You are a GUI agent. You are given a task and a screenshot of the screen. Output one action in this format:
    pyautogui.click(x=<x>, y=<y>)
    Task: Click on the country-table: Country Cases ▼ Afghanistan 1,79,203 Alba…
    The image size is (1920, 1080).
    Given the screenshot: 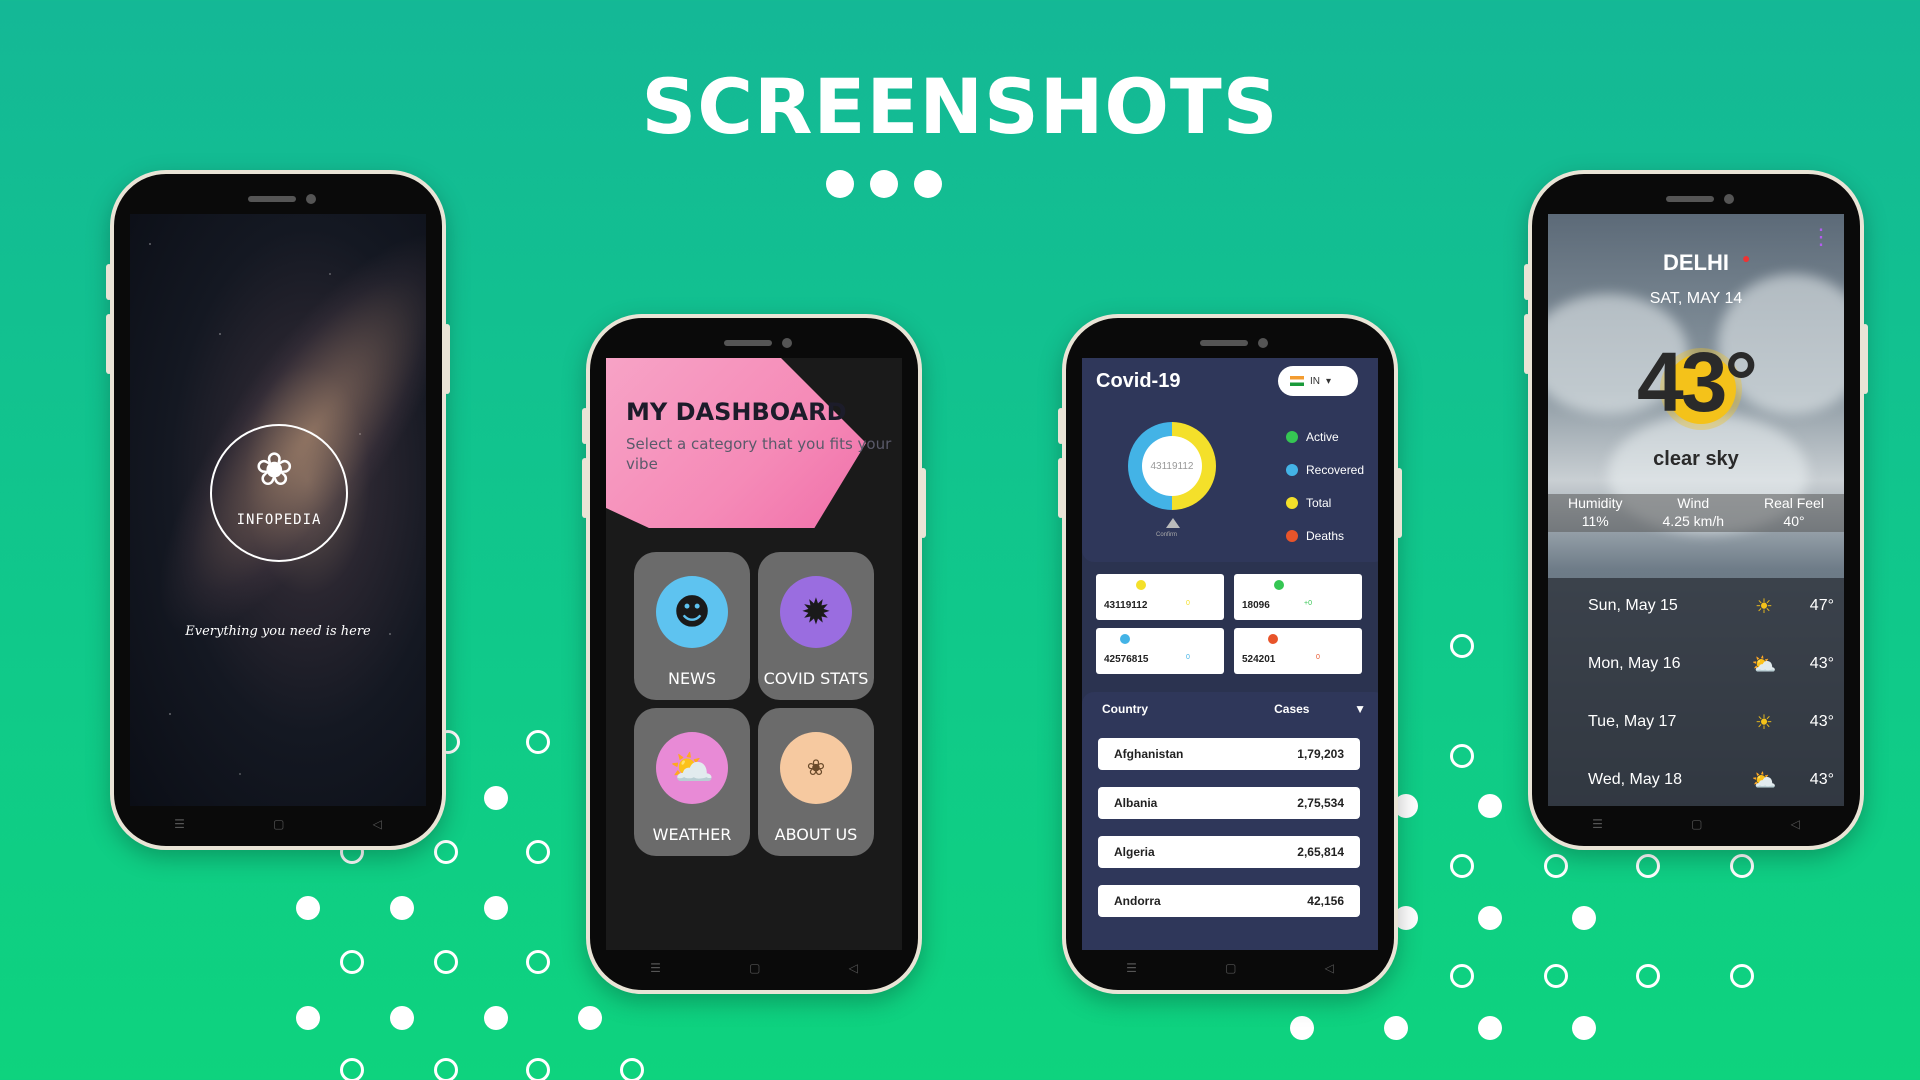 What is the action you would take?
    pyautogui.click(x=1230, y=821)
    